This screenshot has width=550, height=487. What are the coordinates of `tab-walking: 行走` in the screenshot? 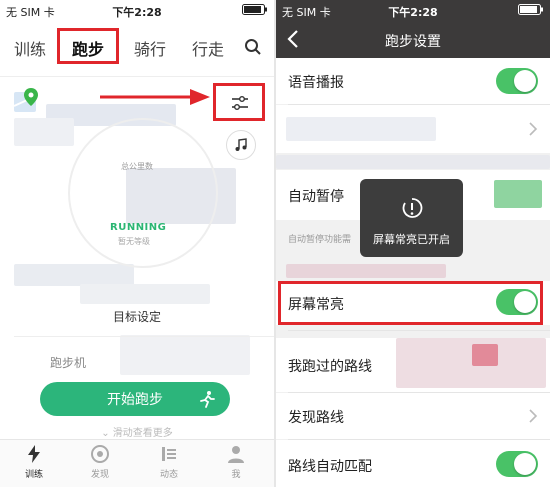 It's located at (208, 48).